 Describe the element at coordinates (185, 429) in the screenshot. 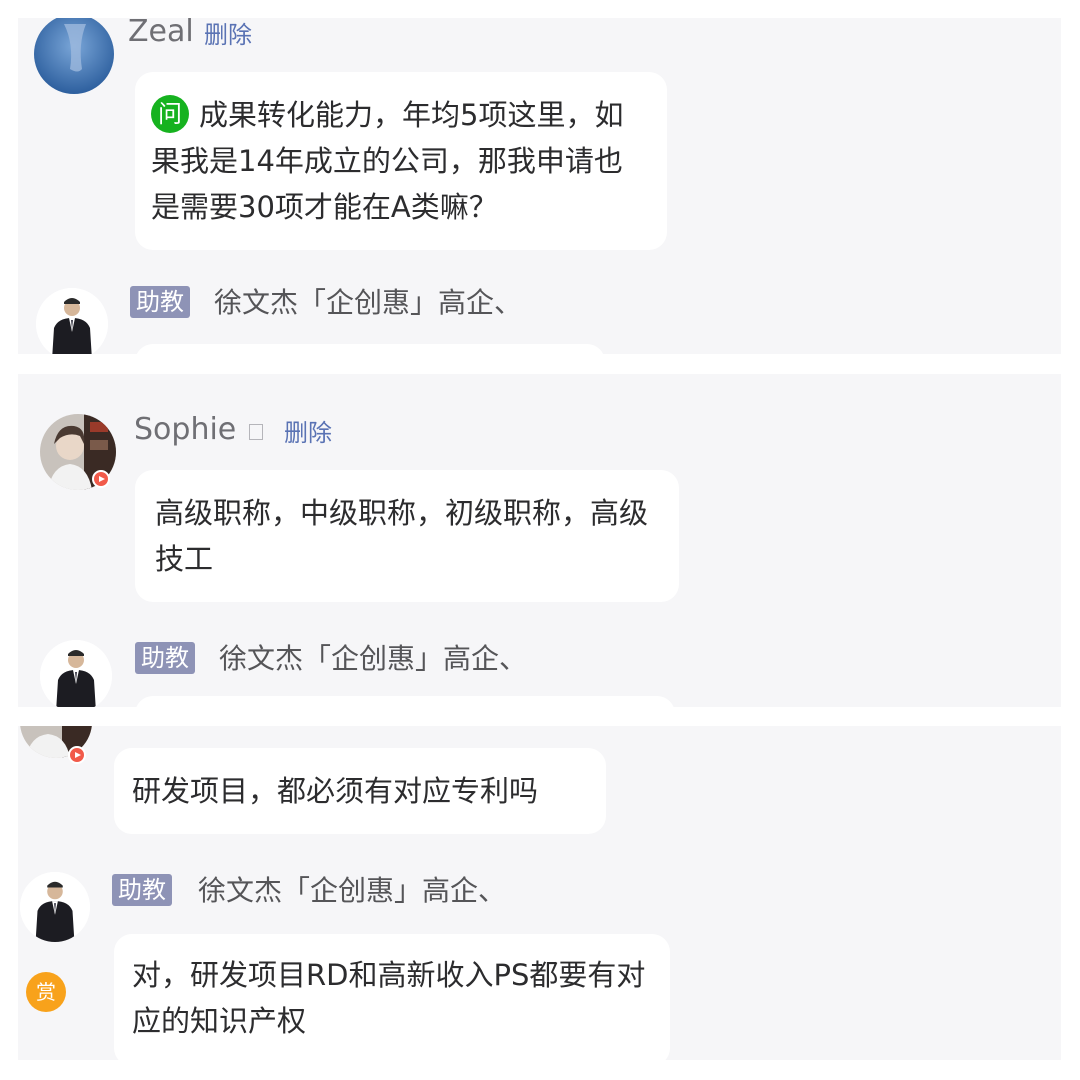

I see `username-sophie: Sophie` at that location.